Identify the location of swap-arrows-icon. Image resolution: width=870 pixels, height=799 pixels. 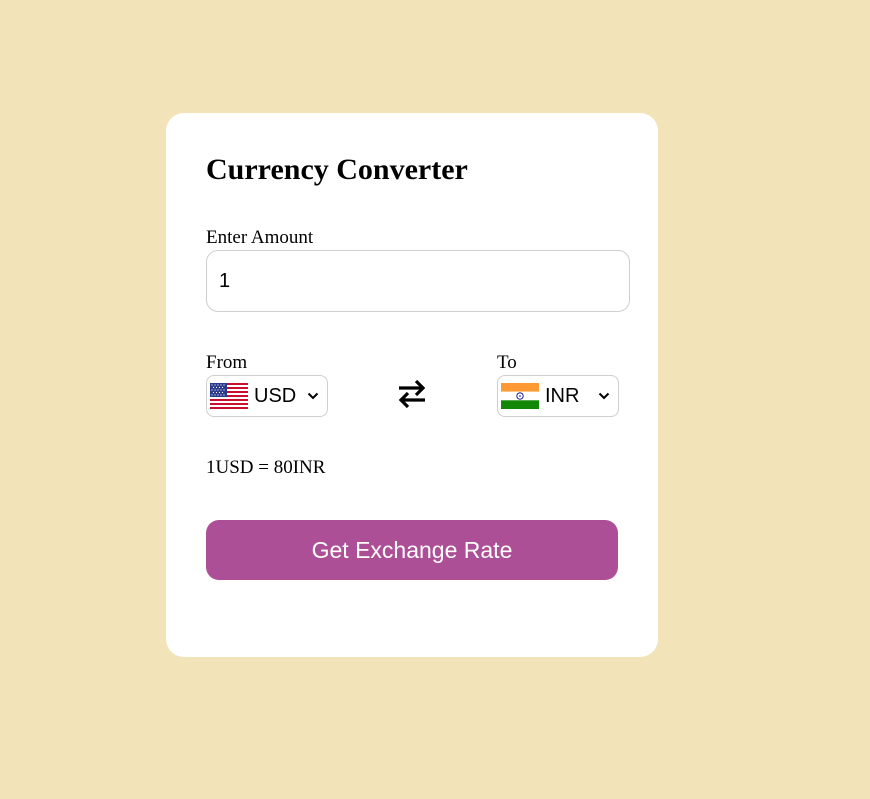
(412, 394).